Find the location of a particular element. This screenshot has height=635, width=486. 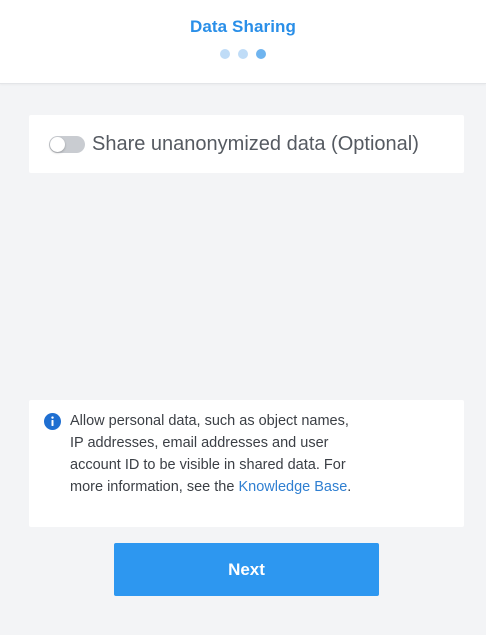

page-title: Data Sharing is located at coordinates (243, 26).